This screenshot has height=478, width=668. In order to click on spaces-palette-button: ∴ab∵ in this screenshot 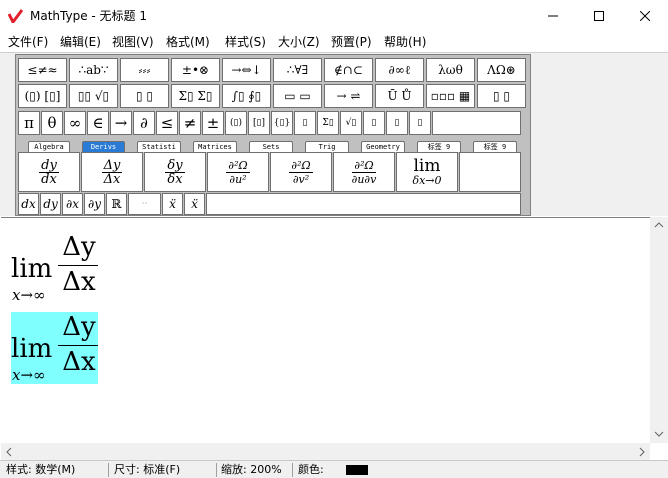, I will do `click(93, 70)`.